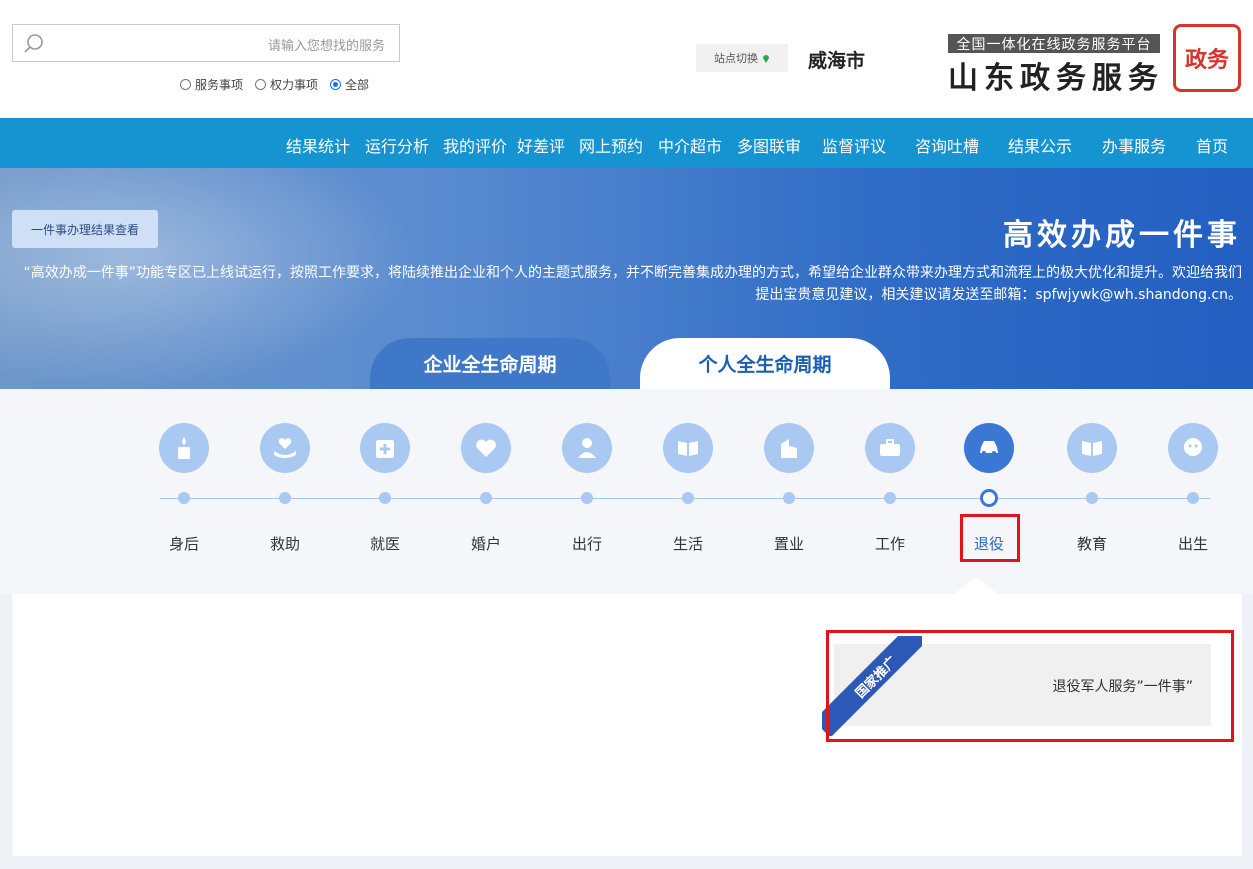 The height and width of the screenshot is (869, 1253). Describe the element at coordinates (989, 498) in the screenshot. I see `timeline-dot-active` at that location.